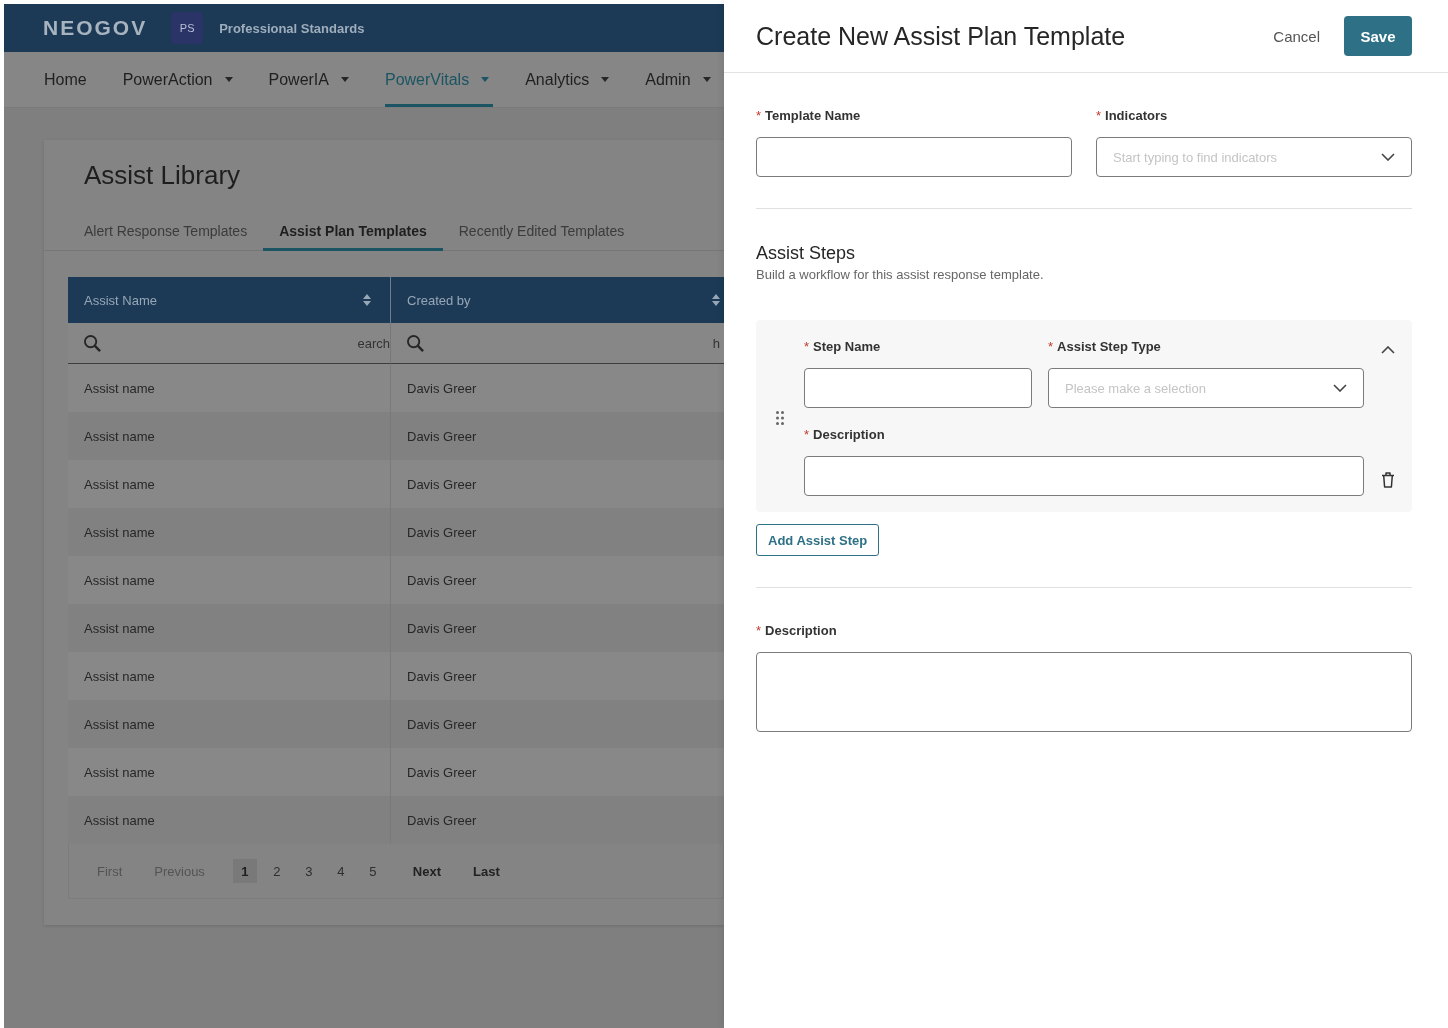 This screenshot has width=1448, height=1028. Describe the element at coordinates (244, 871) in the screenshot. I see `page-button: 1` at that location.